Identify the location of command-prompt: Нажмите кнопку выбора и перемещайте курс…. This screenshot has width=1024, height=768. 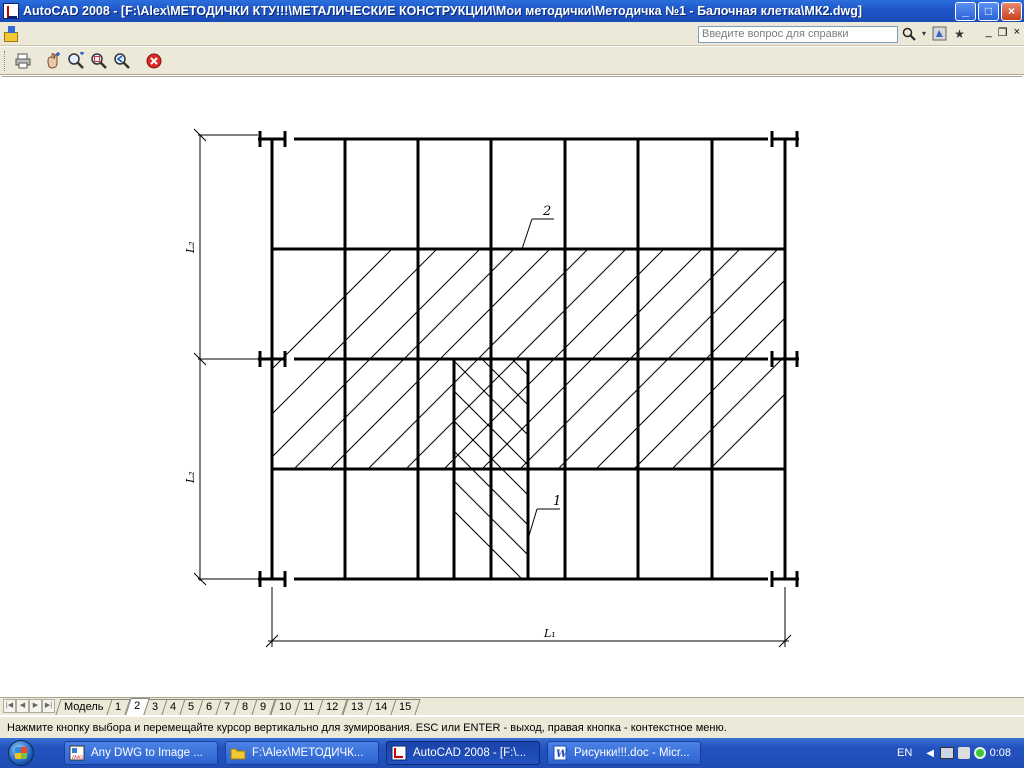
(512, 727).